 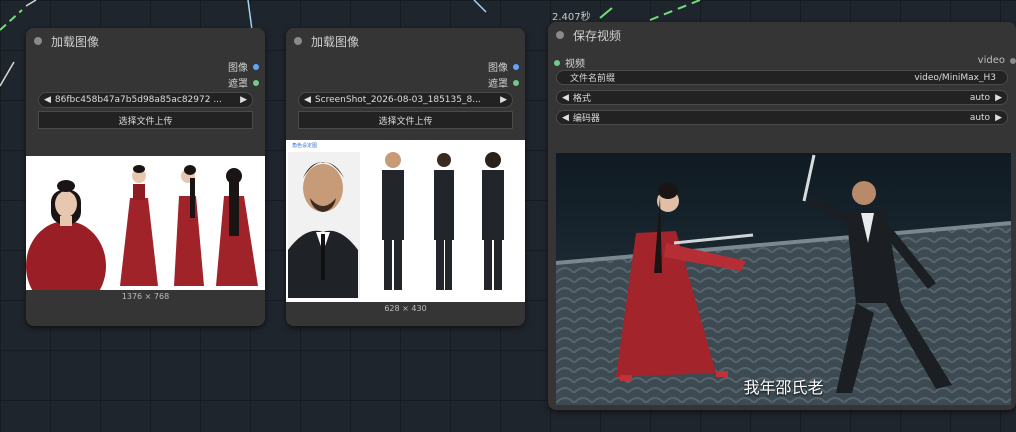 I want to click on execution-time: 2.407秒, so click(x=571, y=17).